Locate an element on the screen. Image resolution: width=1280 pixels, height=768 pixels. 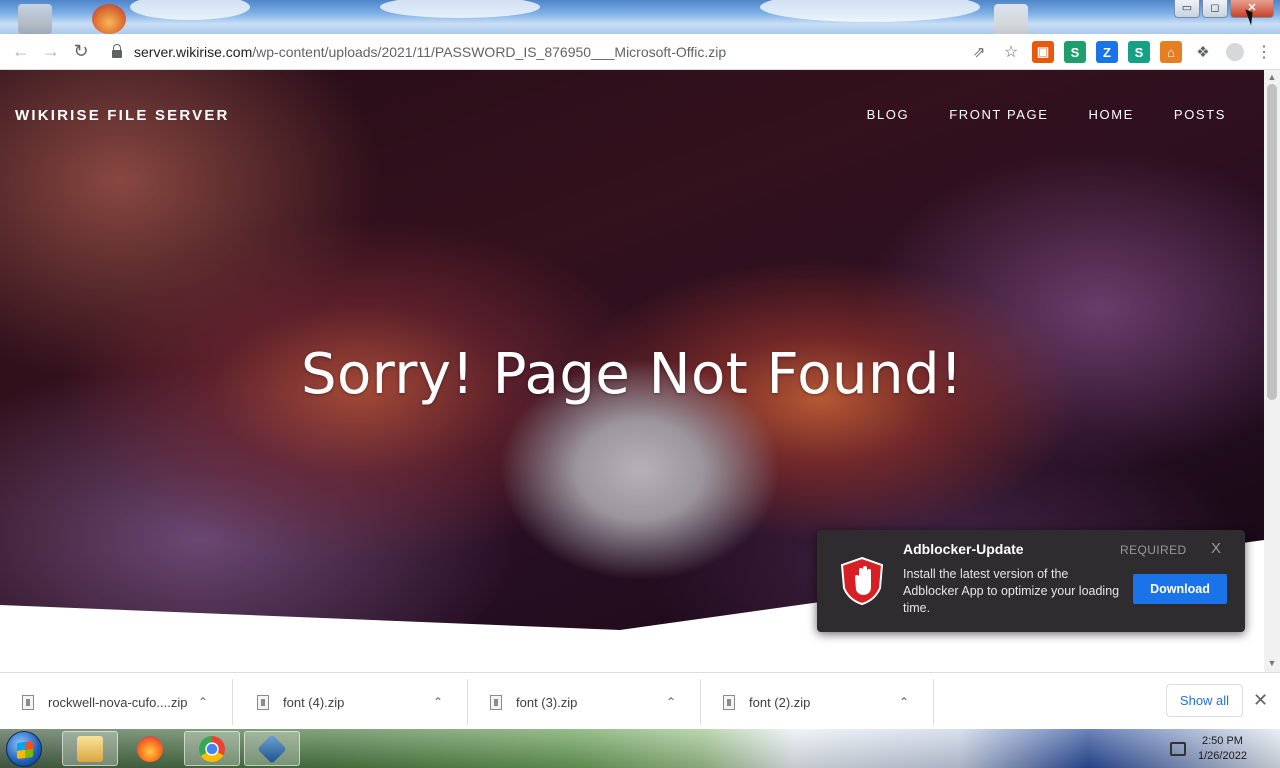
home-extension-icon: ⌂ is located at coordinates (1171, 52).